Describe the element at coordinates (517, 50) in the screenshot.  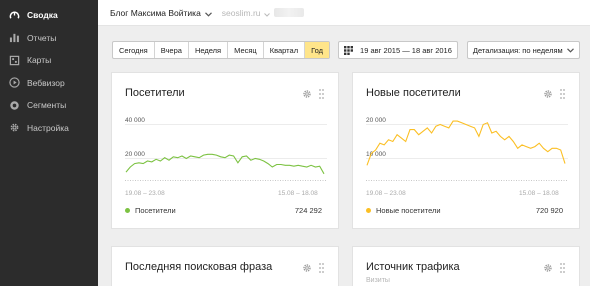
I see `detail-label: Детализация: по неделям` at that location.